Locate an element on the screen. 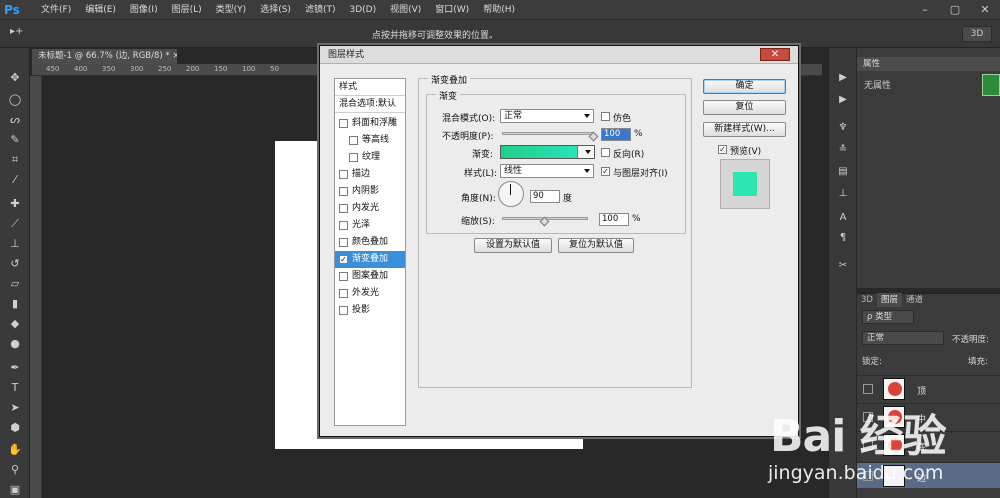 The width and height of the screenshot is (1000, 498). window-close-button: ✕ is located at coordinates (985, 10).